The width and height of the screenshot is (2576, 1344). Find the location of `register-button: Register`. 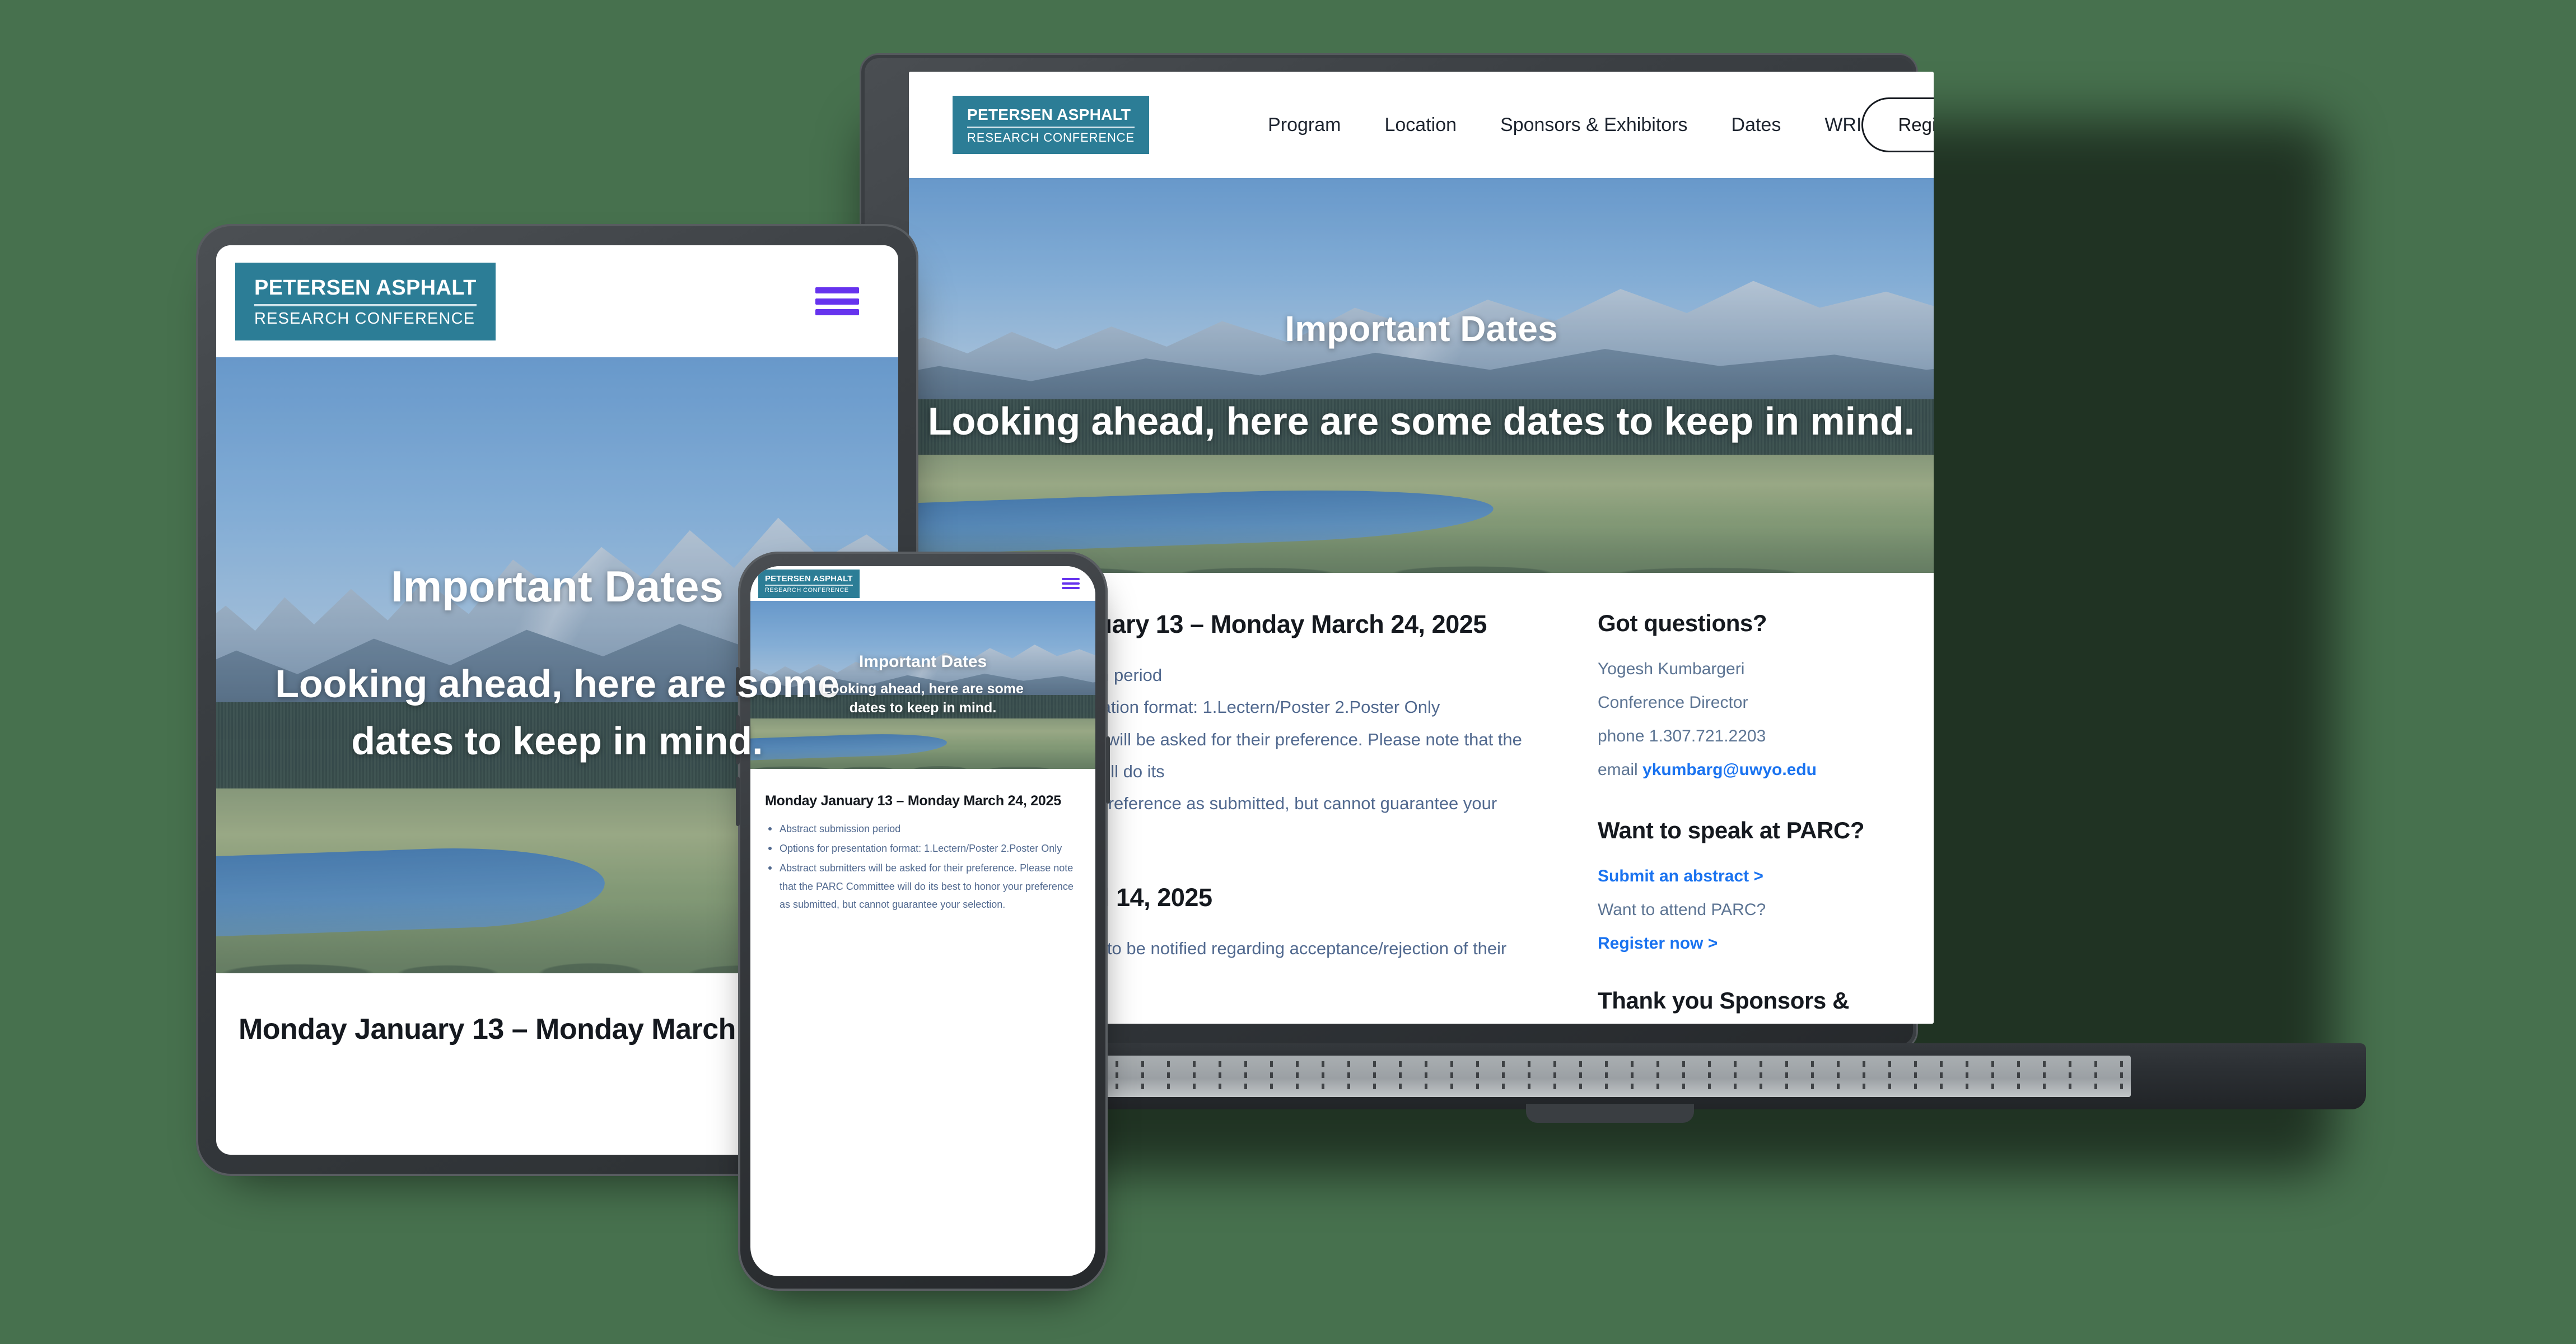

register-button: Register is located at coordinates (1898, 125).